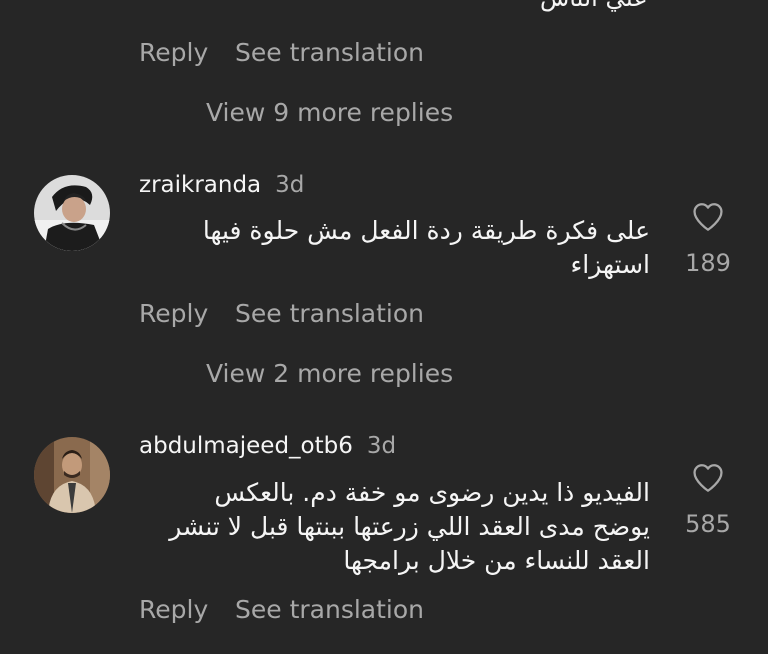  Describe the element at coordinates (610, 264) in the screenshot. I see `comment-line: استهزاء` at that location.